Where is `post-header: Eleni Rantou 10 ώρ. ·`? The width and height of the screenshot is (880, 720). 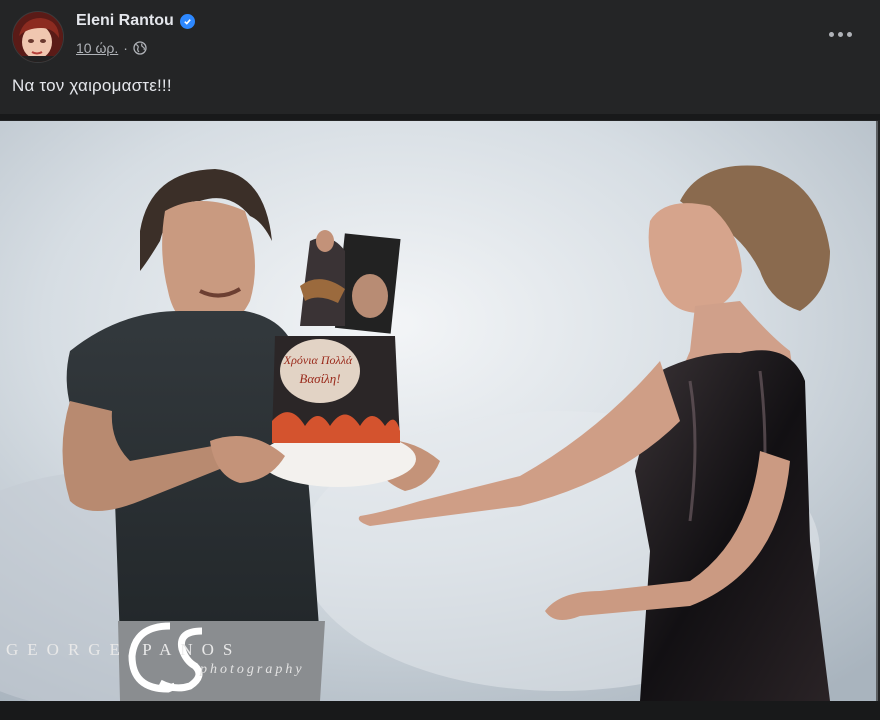
post-header: Eleni Rantou 10 ώρ. · is located at coordinates (440, 35).